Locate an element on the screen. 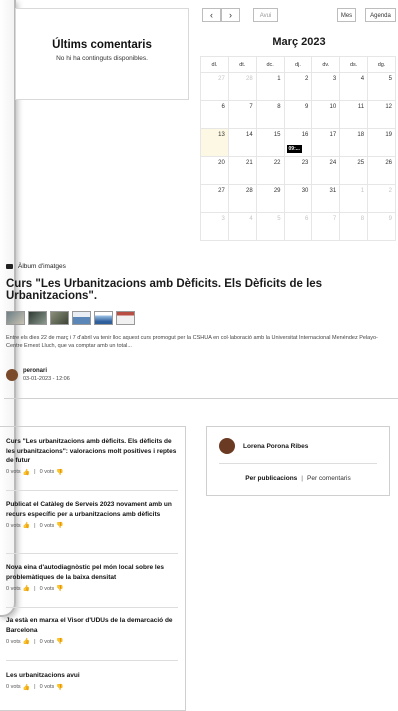 The width and height of the screenshot is (398, 711). user-filter-tabs: Per publicacions | Per comentaris is located at coordinates (298, 478).